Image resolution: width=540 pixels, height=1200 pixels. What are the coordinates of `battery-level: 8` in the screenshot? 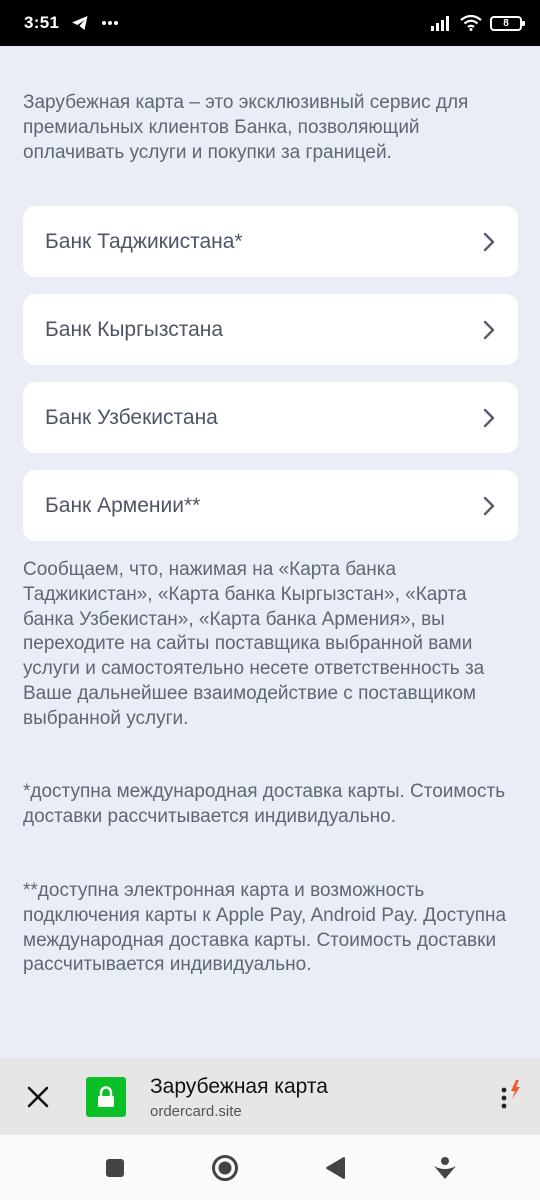 It's located at (506, 23).